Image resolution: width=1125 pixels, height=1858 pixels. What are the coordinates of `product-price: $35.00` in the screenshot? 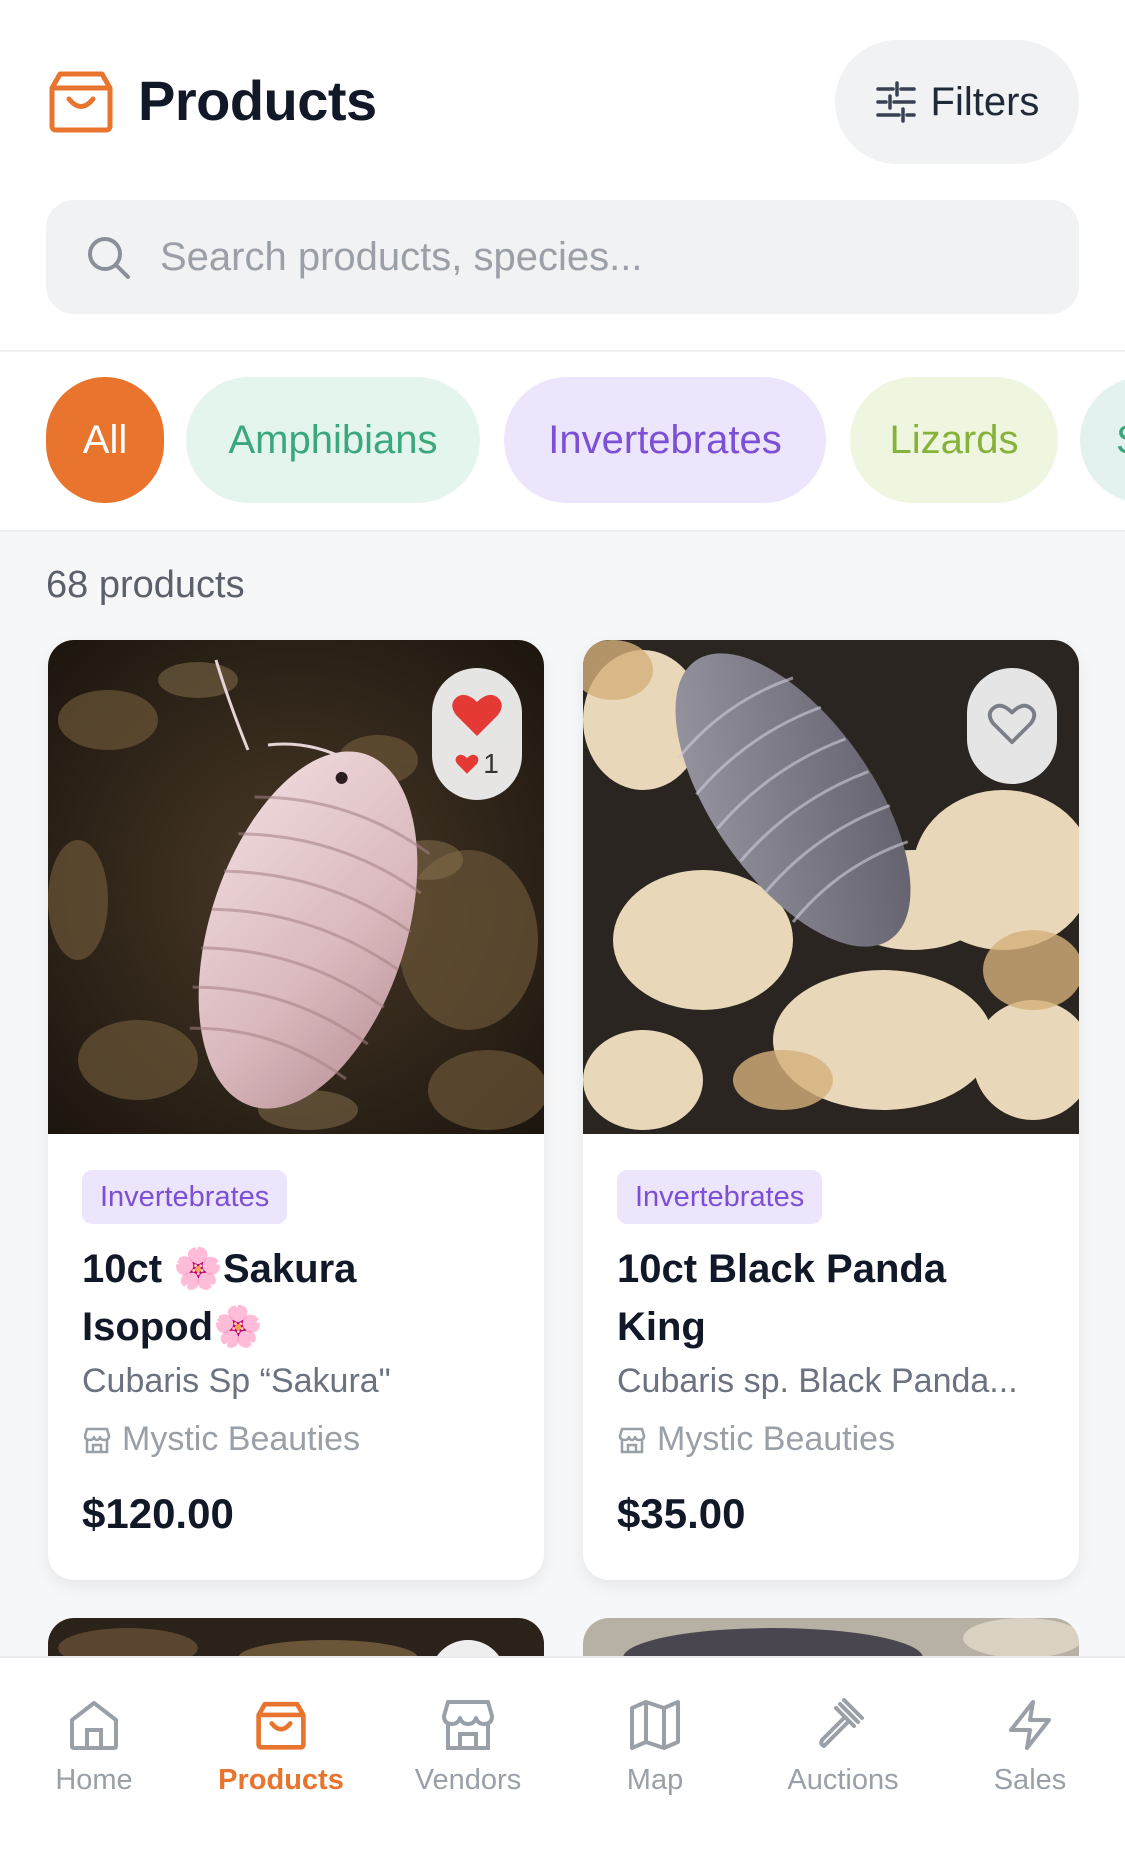 It's located at (681, 1513).